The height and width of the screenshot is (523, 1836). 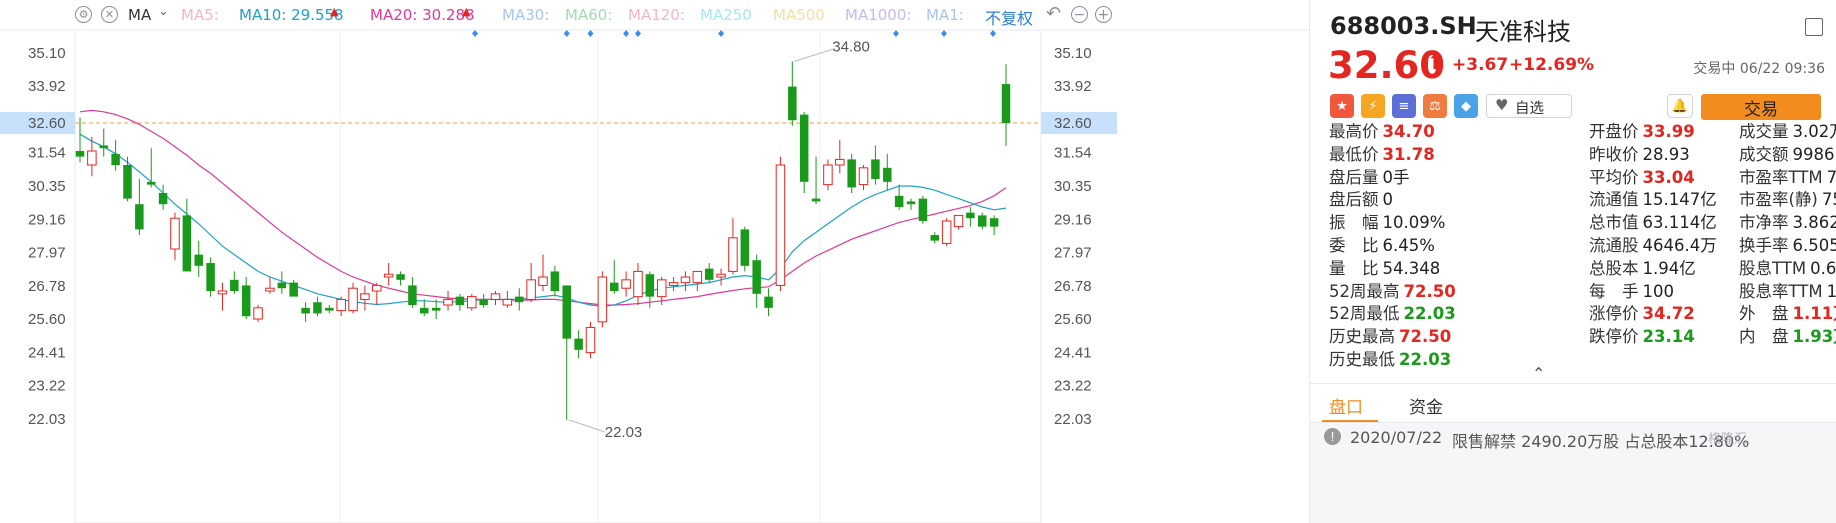 What do you see at coordinates (1814, 27) in the screenshot?
I see `panel-toggle-icon` at bounding box center [1814, 27].